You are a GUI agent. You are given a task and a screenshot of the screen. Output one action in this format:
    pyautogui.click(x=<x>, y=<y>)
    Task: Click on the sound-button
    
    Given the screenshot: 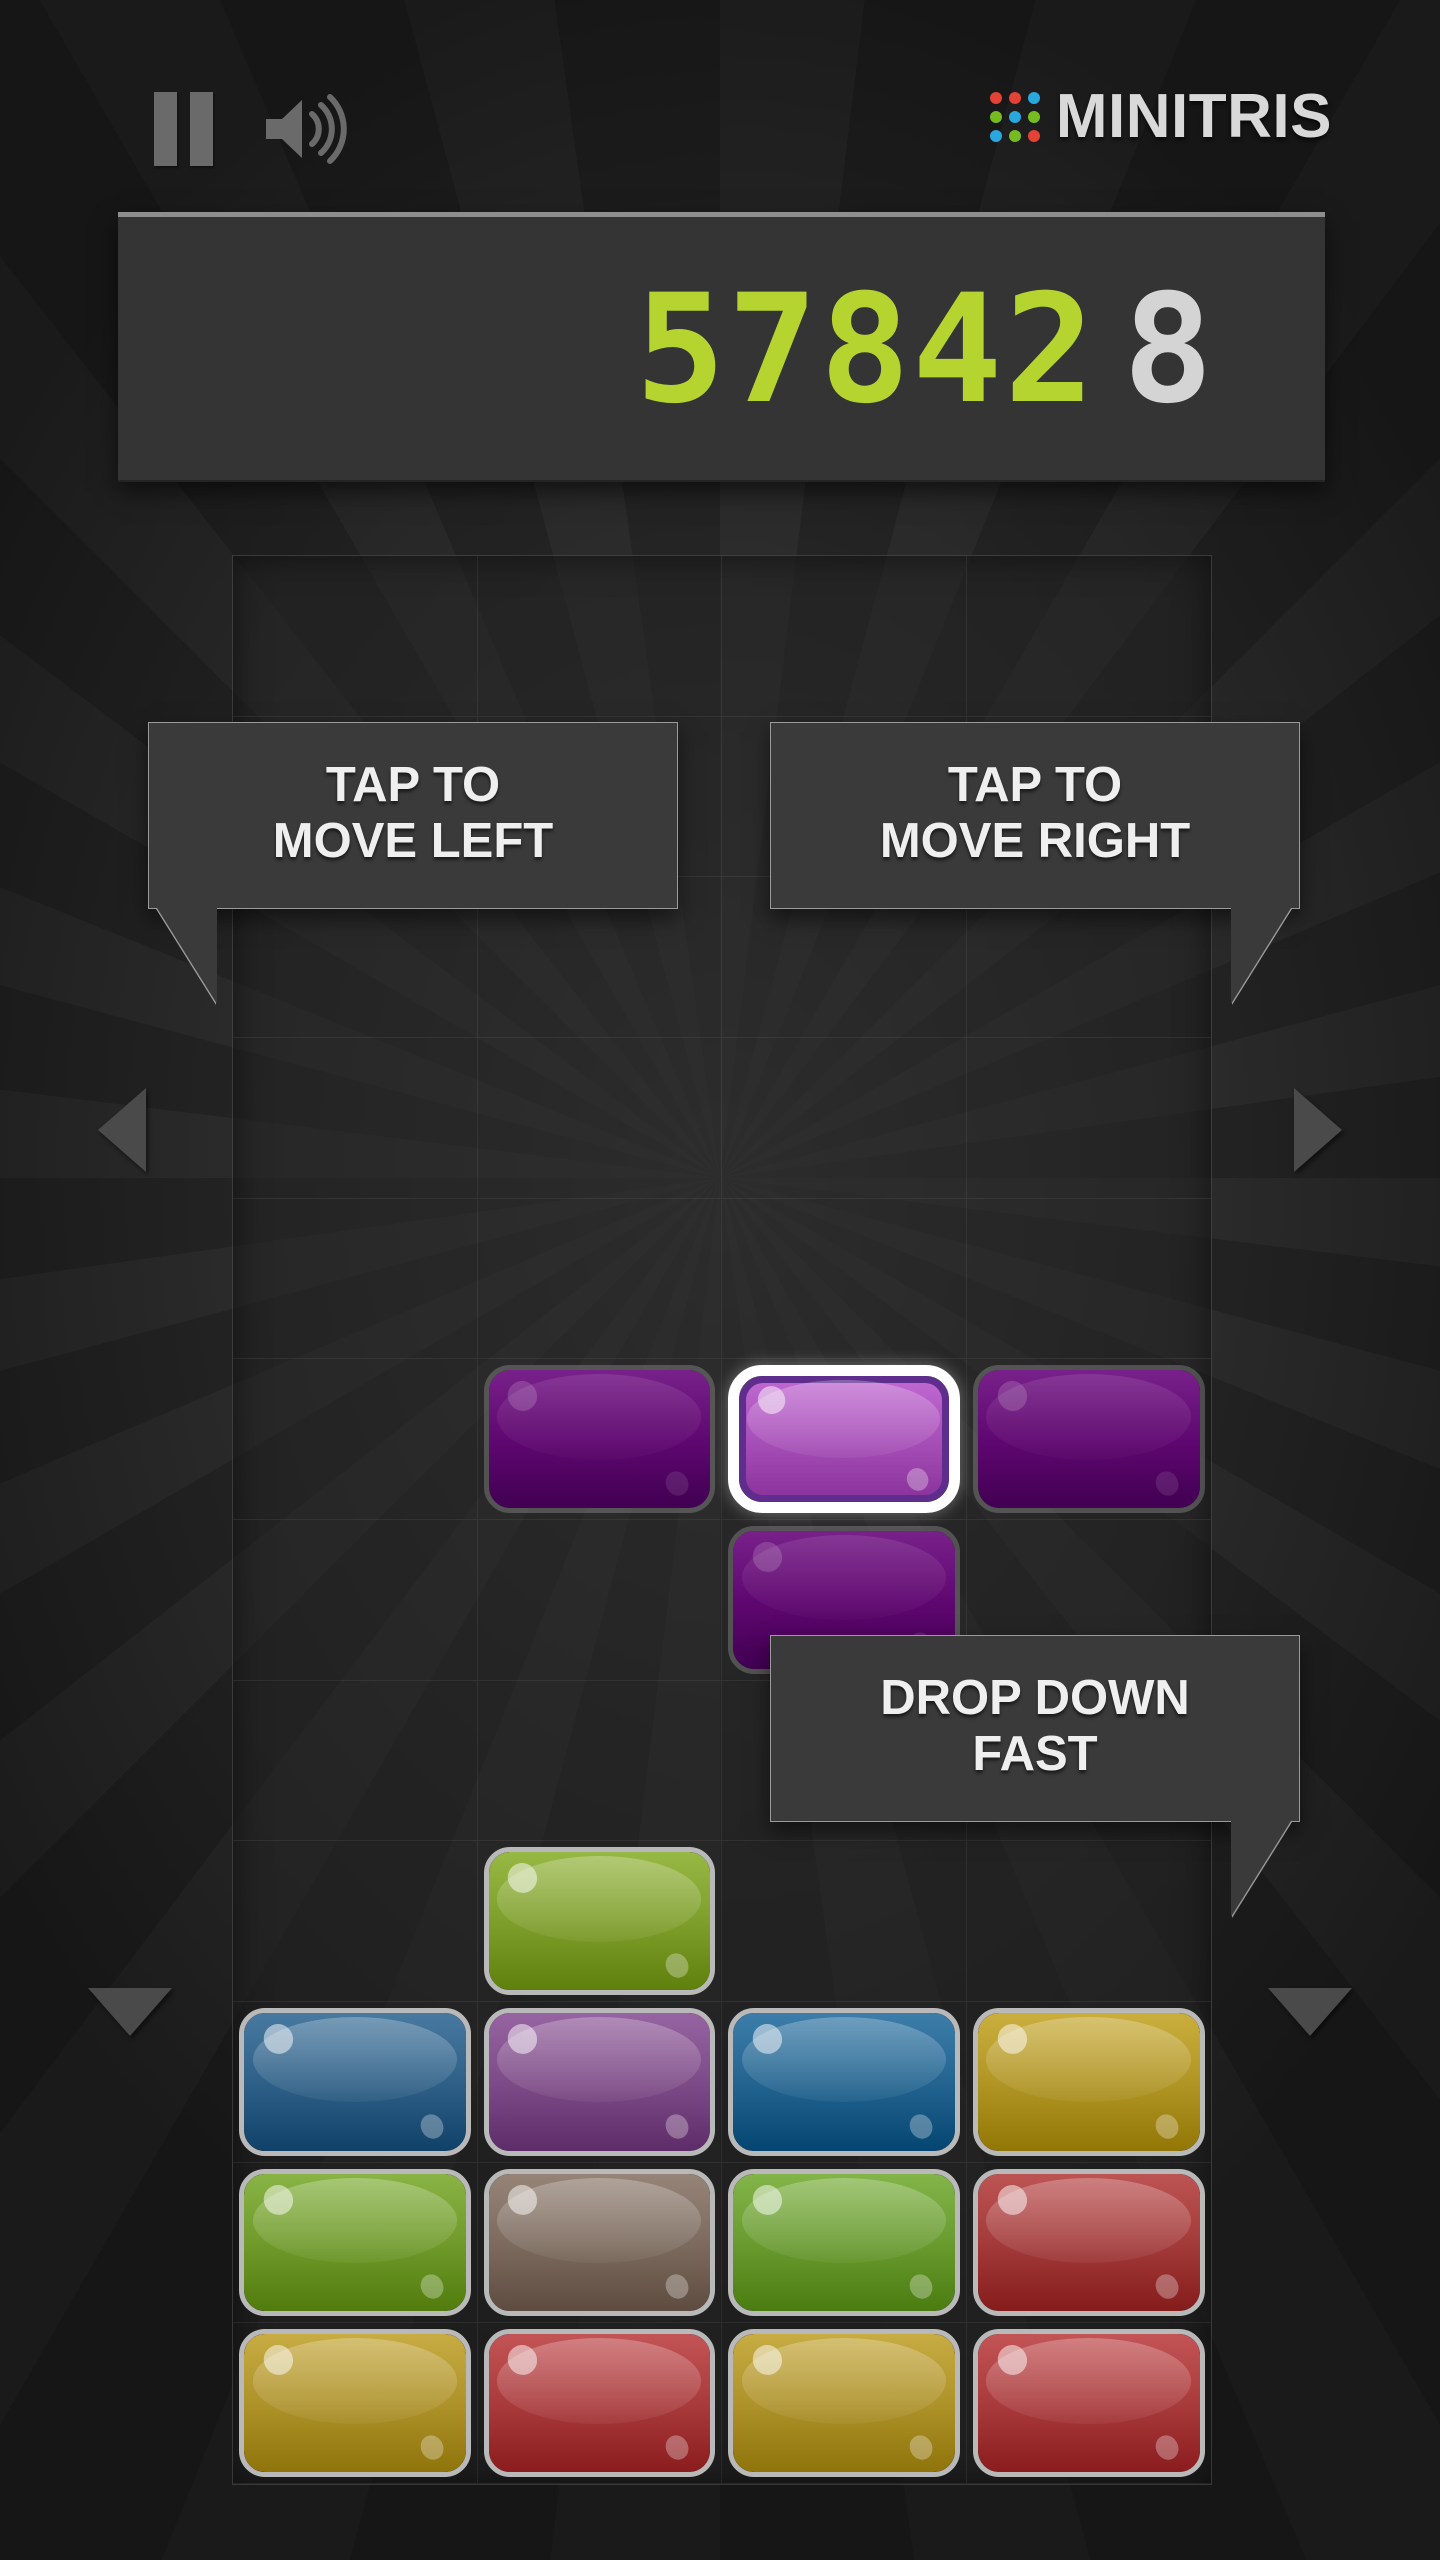 What is the action you would take?
    pyautogui.click(x=308, y=129)
    